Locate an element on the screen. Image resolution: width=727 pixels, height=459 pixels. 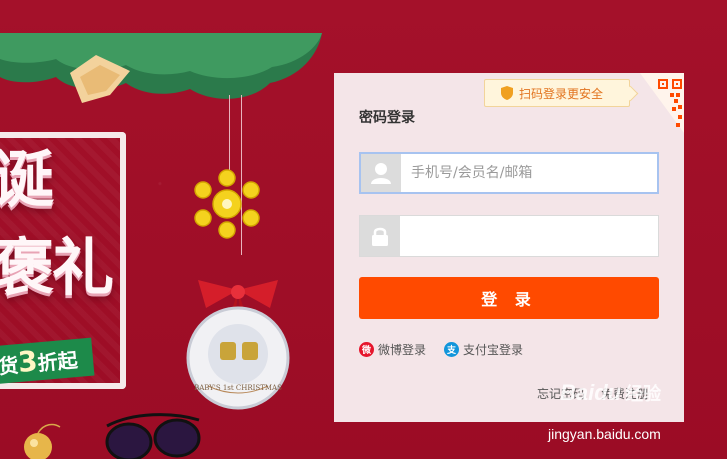
login-button: 登 录 is located at coordinates (509, 298).